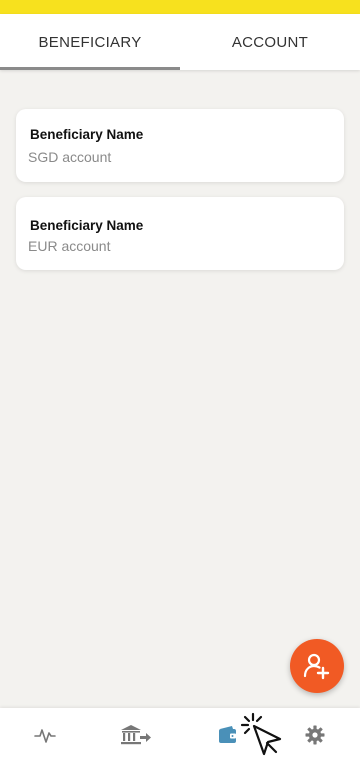 The width and height of the screenshot is (360, 760). I want to click on bank-transfer-icon, so click(136, 735).